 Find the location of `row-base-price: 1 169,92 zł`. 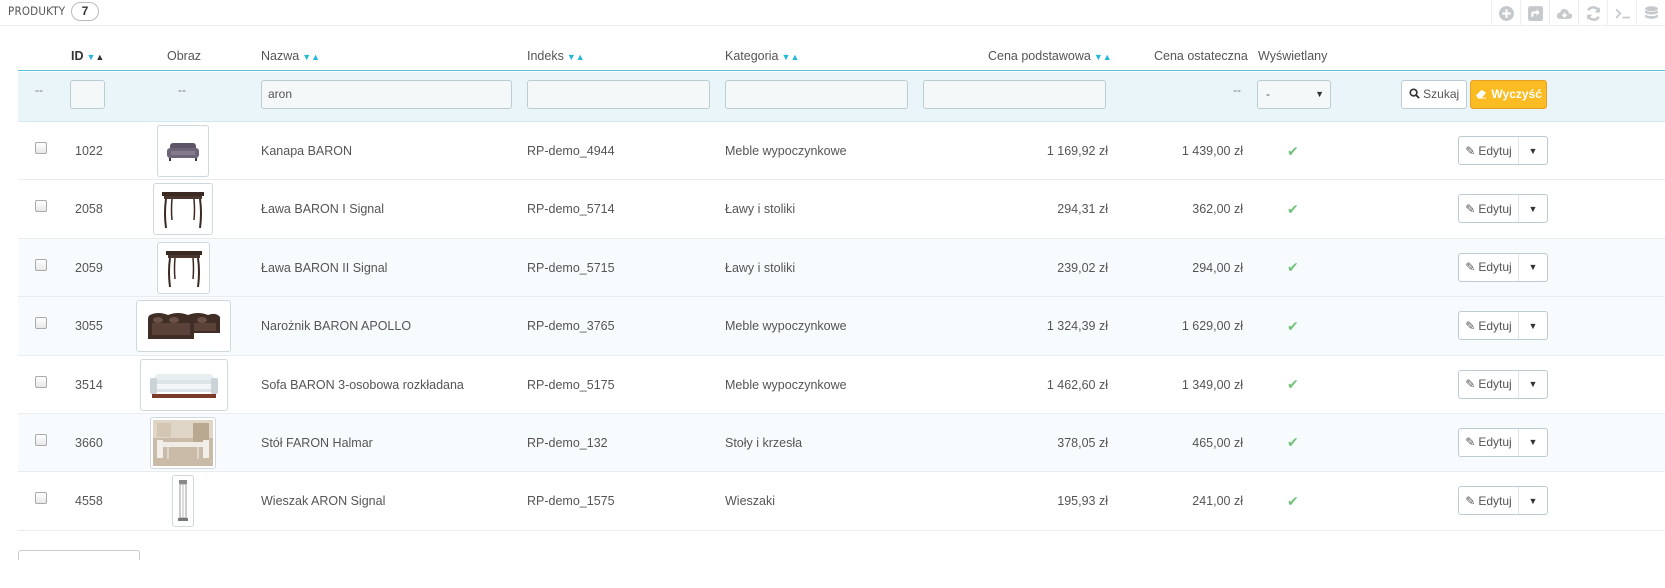

row-base-price: 1 169,92 zł is located at coordinates (1077, 151).